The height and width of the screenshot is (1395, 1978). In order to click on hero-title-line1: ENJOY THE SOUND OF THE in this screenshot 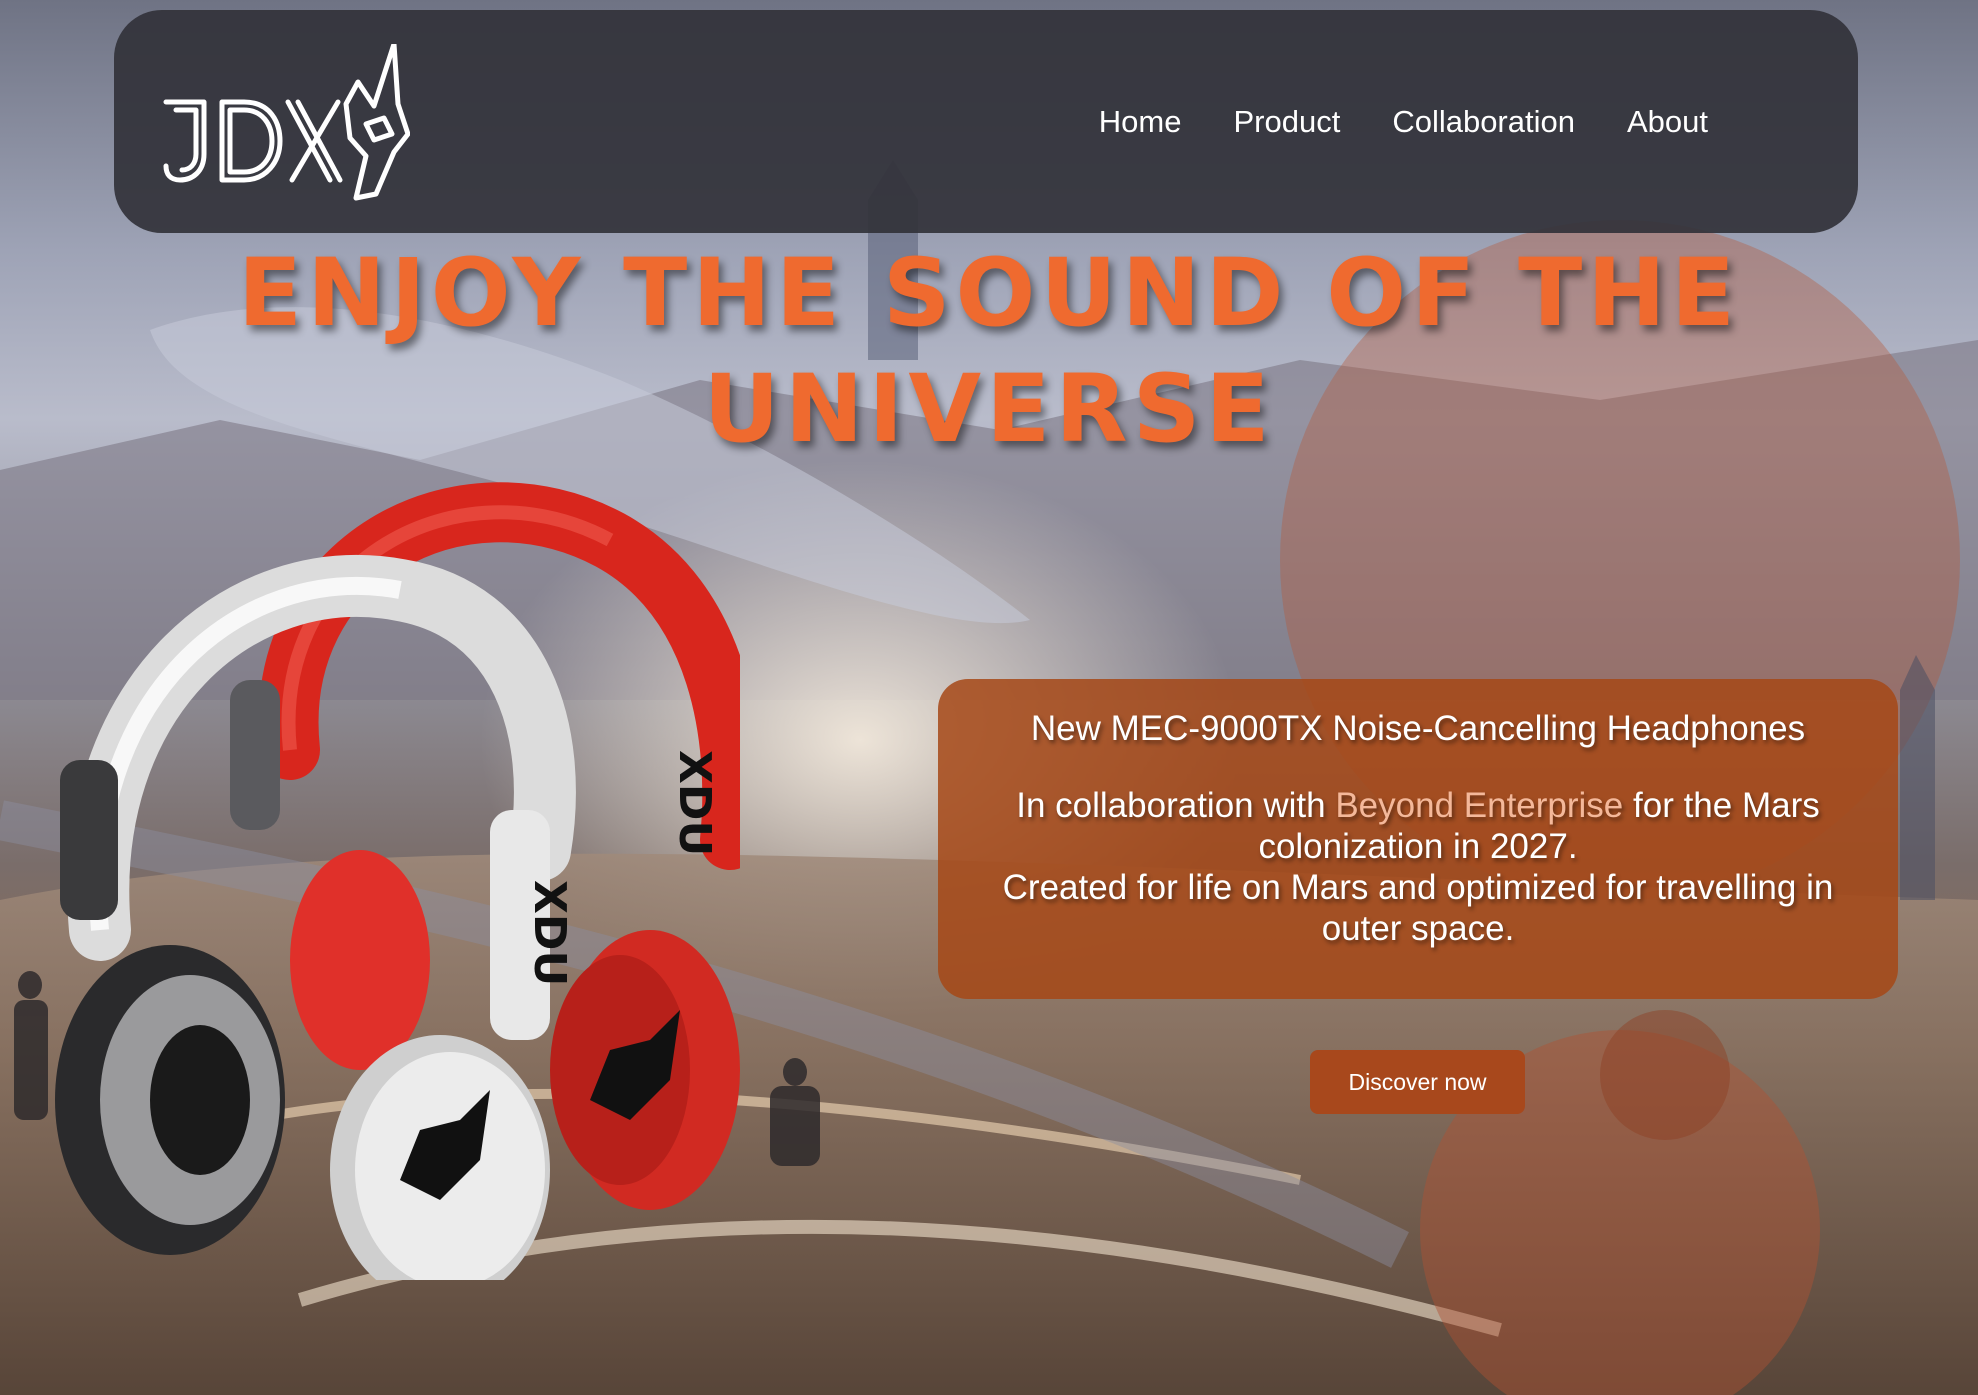, I will do `click(989, 293)`.